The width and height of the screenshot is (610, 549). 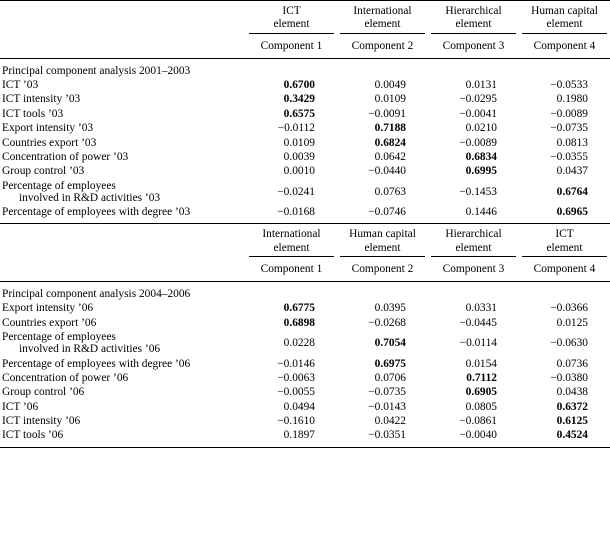 What do you see at coordinates (291, 45) in the screenshot?
I see `component-header-table1-1: Component 1` at bounding box center [291, 45].